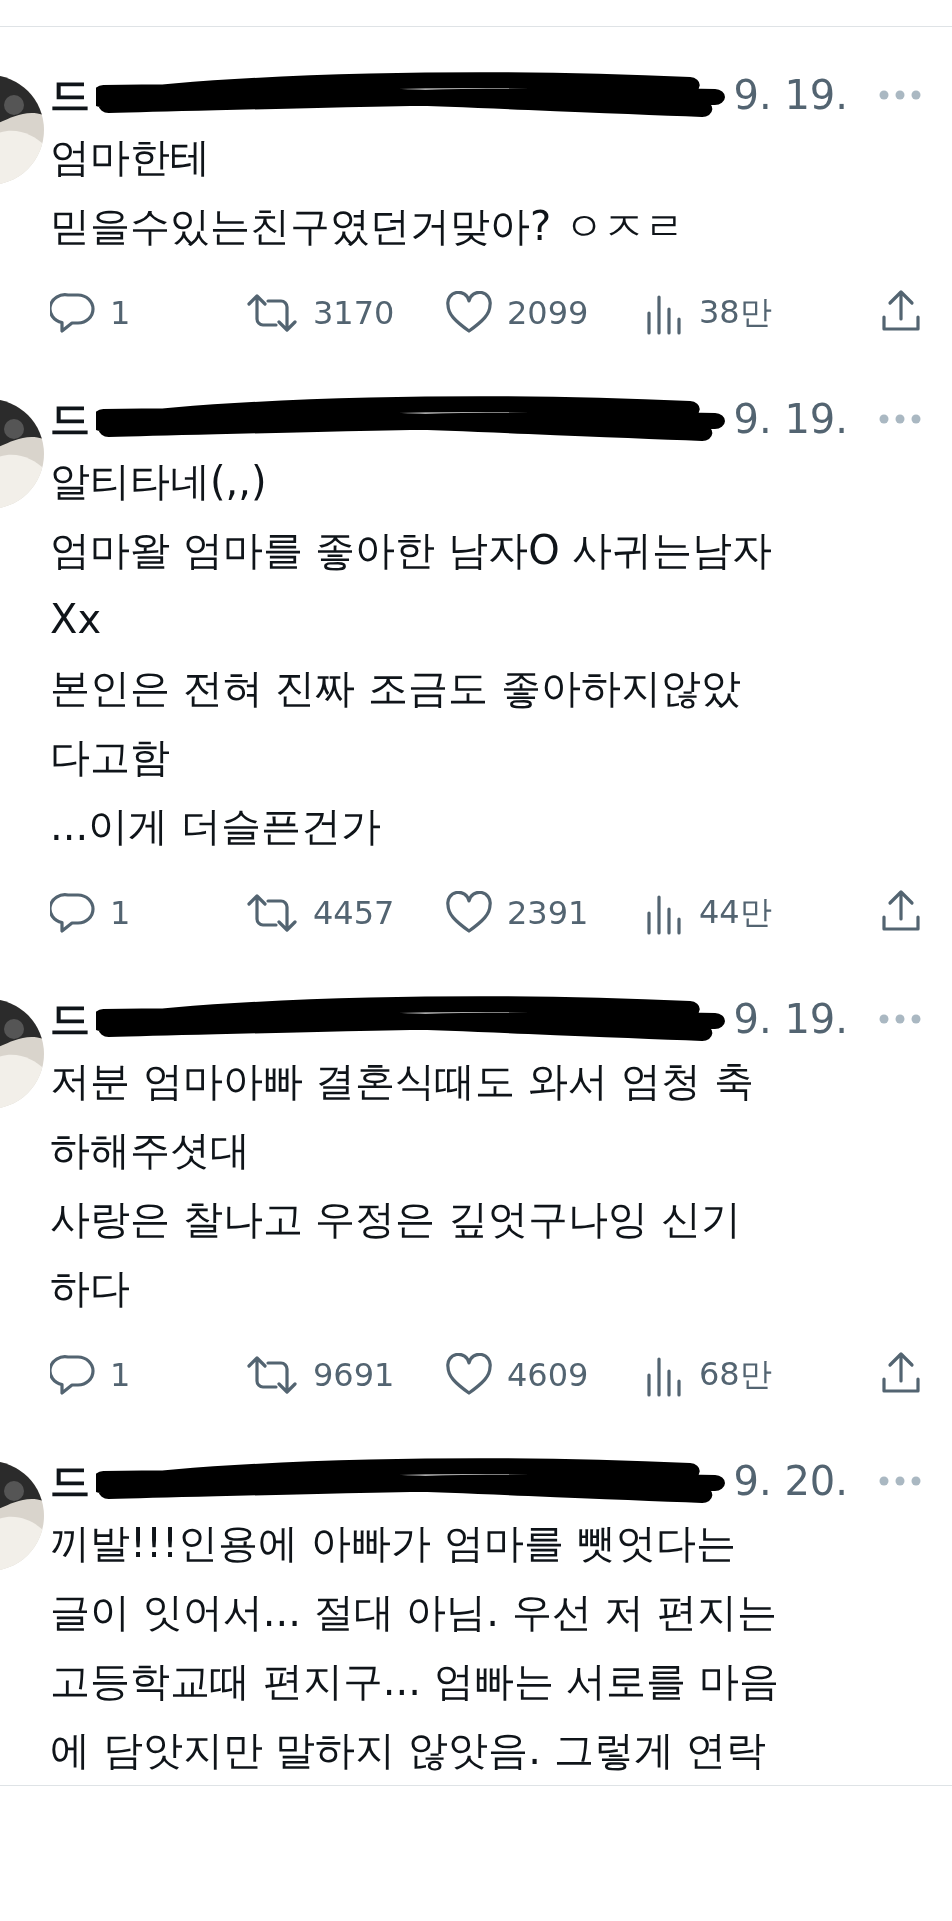 The width and height of the screenshot is (952, 1921). Describe the element at coordinates (790, 1481) in the screenshot. I see `post-date: 9. 20.` at that location.